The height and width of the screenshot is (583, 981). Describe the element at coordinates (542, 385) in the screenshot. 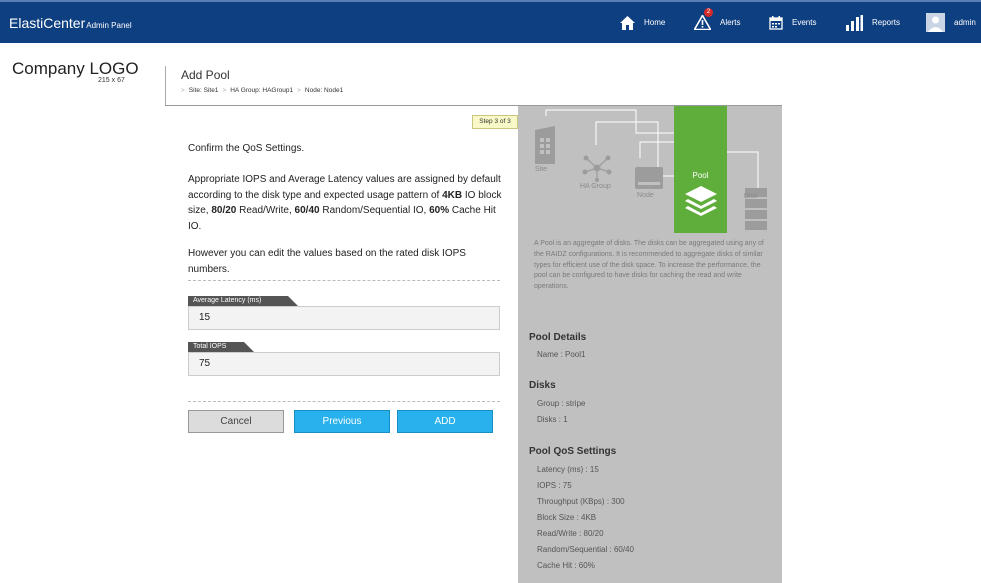

I see `disks-heading: Disks` at that location.